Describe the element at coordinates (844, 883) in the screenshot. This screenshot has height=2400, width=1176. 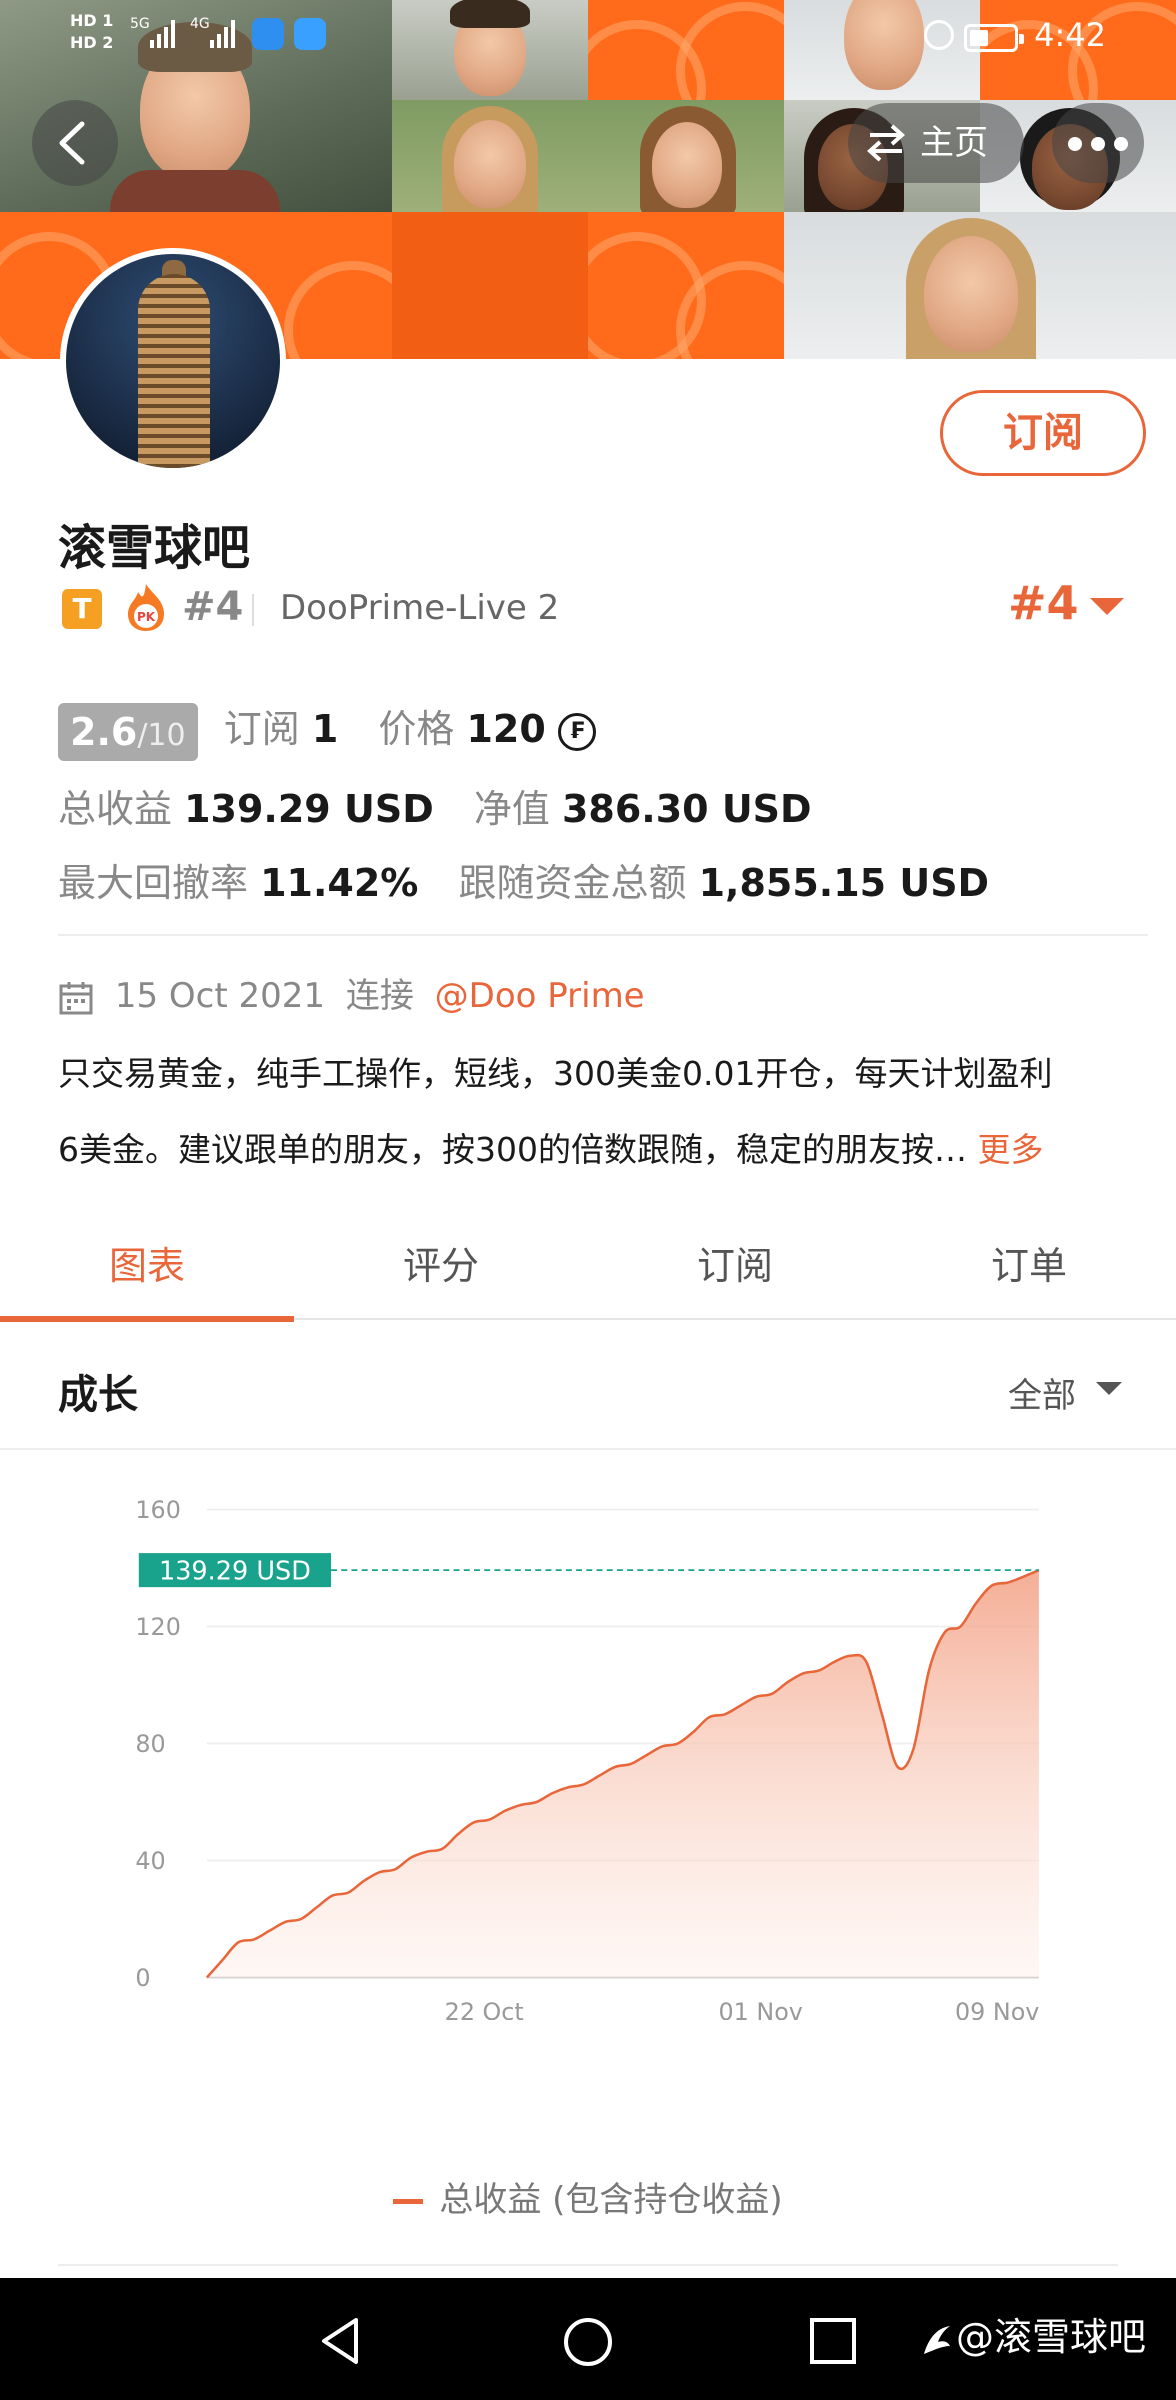
I see `follow-funds-value: 1,855.15 USD` at that location.